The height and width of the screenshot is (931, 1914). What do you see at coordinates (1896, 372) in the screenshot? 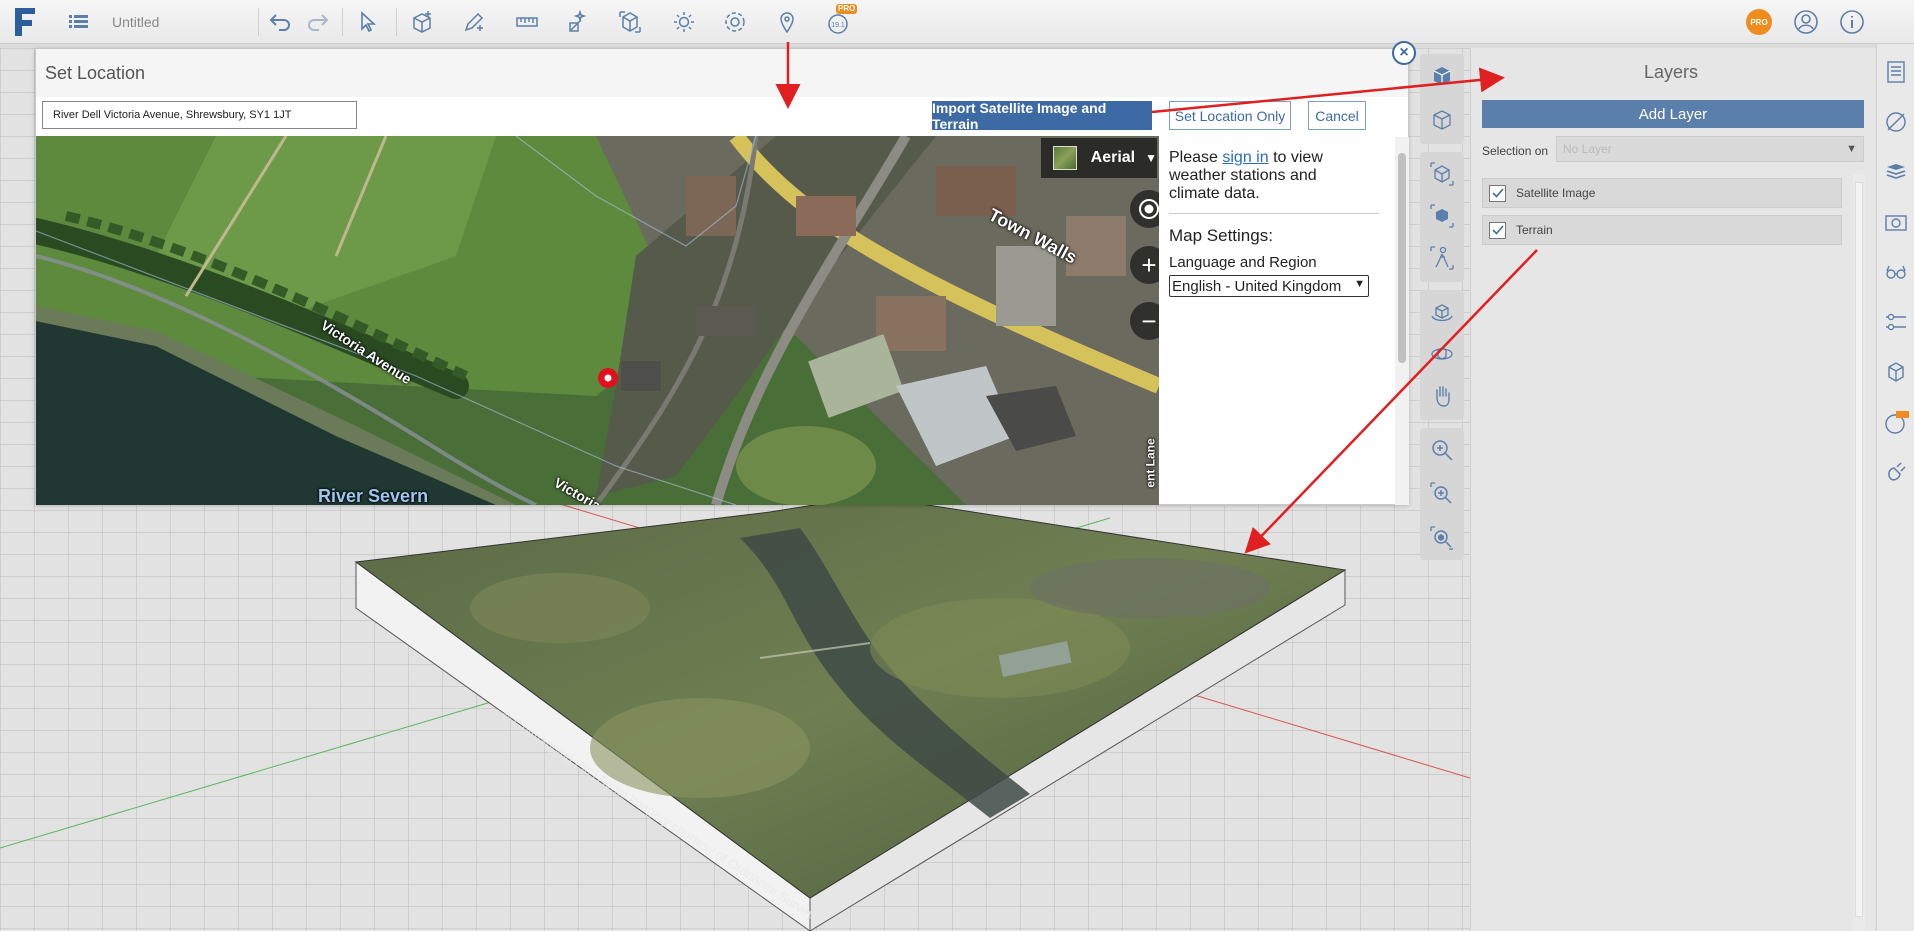
I see `components-icon` at bounding box center [1896, 372].